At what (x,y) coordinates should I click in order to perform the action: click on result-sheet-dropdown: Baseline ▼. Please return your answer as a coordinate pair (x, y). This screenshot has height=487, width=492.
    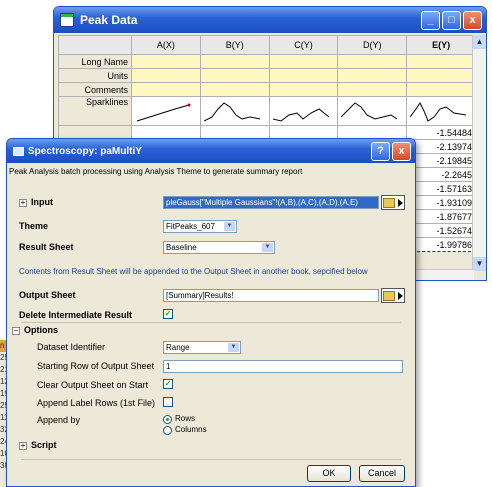
    Looking at the image, I should click on (219, 247).